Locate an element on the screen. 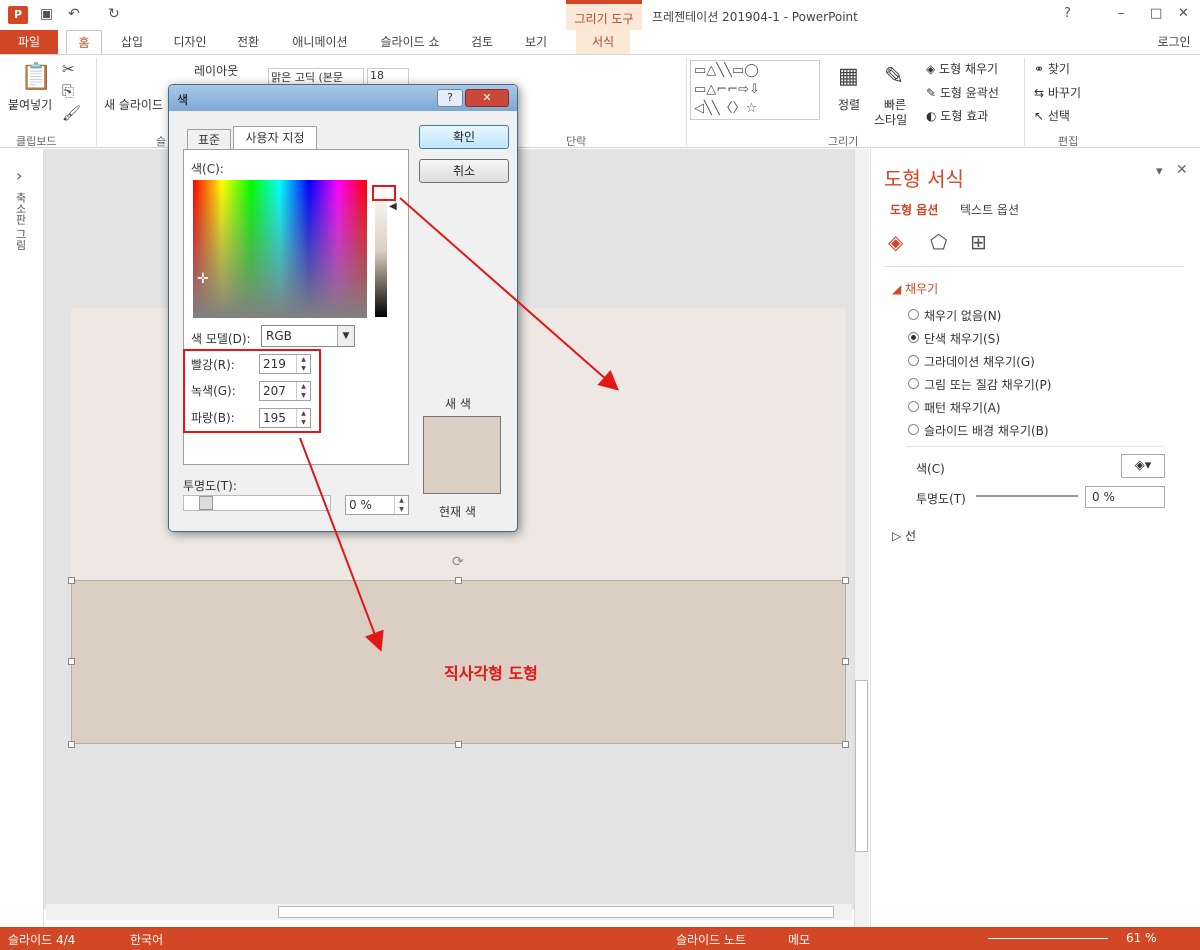 This screenshot has height=950, width=1200. annotation-arrows is located at coordinates (459, 424).